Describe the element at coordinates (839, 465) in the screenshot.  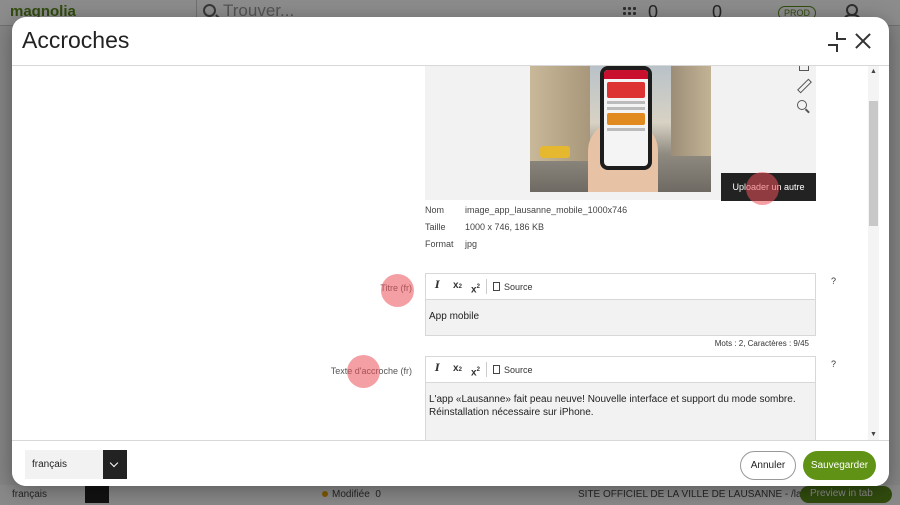
I see `save-button: Sauvegarder` at that location.